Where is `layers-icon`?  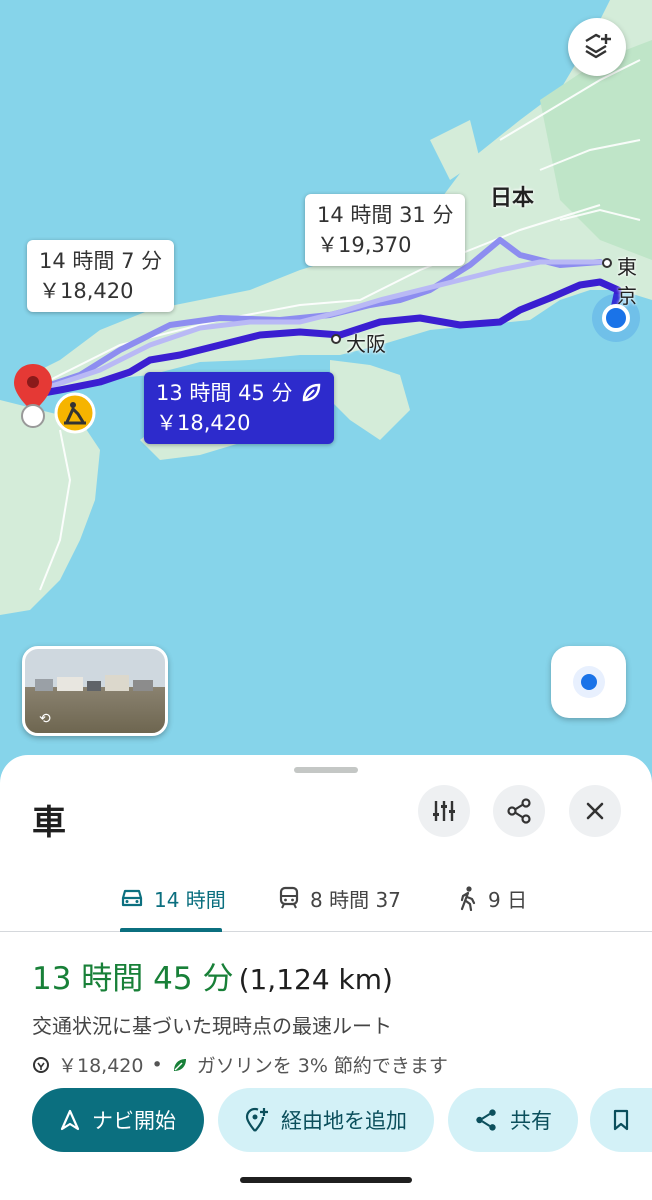 layers-icon is located at coordinates (598, 46).